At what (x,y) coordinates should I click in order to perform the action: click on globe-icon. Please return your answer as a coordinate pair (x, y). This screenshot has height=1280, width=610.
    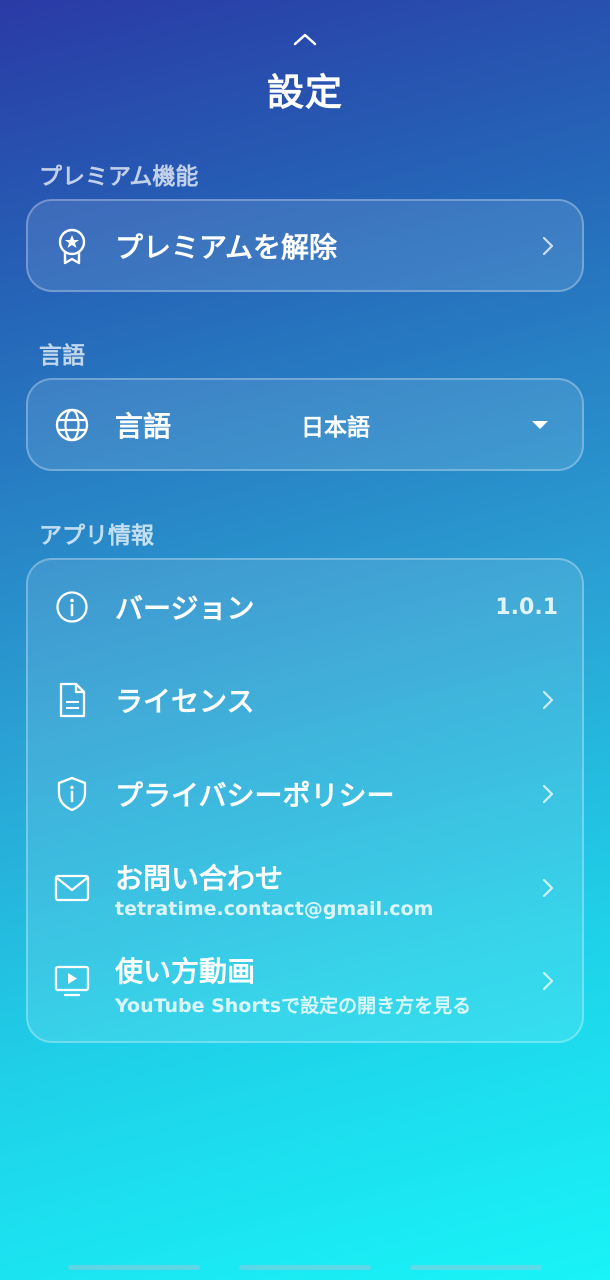
    Looking at the image, I should click on (72, 425).